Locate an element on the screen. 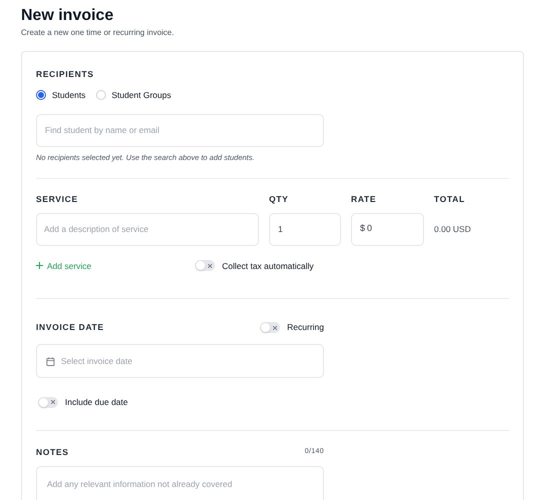 The width and height of the screenshot is (545, 500). section-label: RECIPIENTS is located at coordinates (65, 74).